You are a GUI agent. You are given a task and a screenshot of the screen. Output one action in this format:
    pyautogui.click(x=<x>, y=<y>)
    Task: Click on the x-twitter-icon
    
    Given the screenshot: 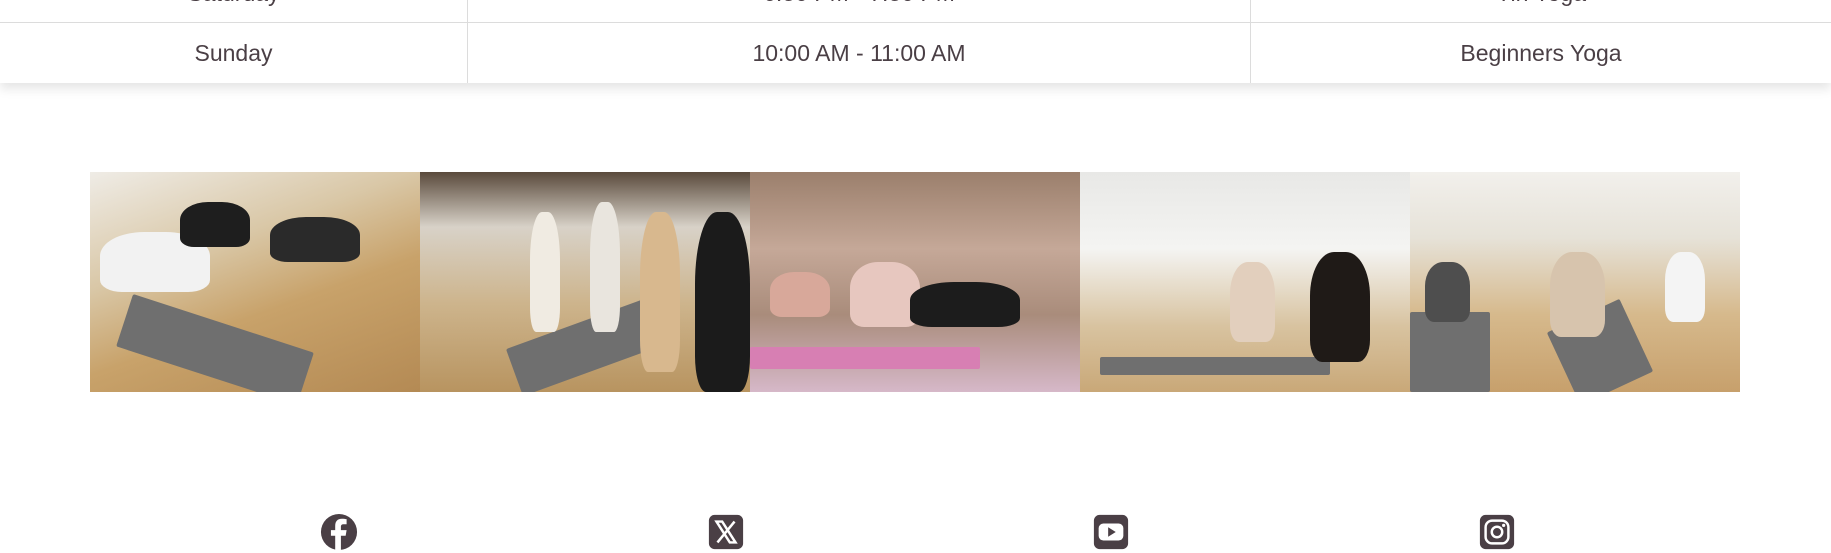 What is the action you would take?
    pyautogui.click(x=726, y=532)
    